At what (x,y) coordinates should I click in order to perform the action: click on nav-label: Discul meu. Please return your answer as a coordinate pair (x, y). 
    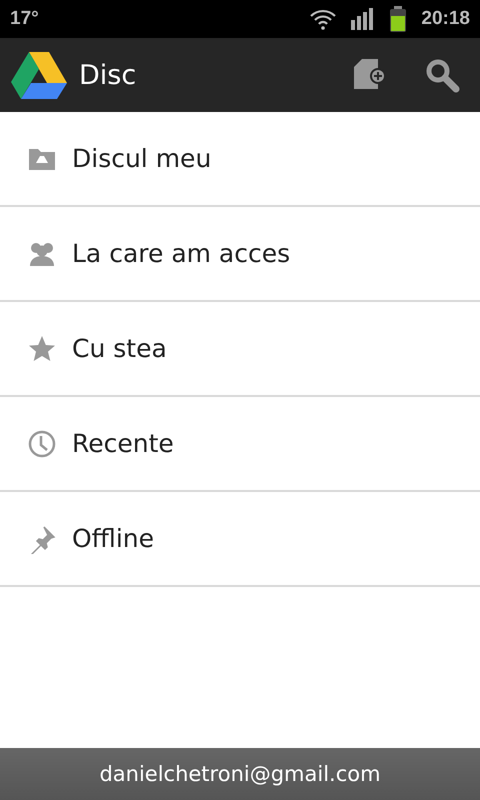
    Looking at the image, I should click on (142, 158).